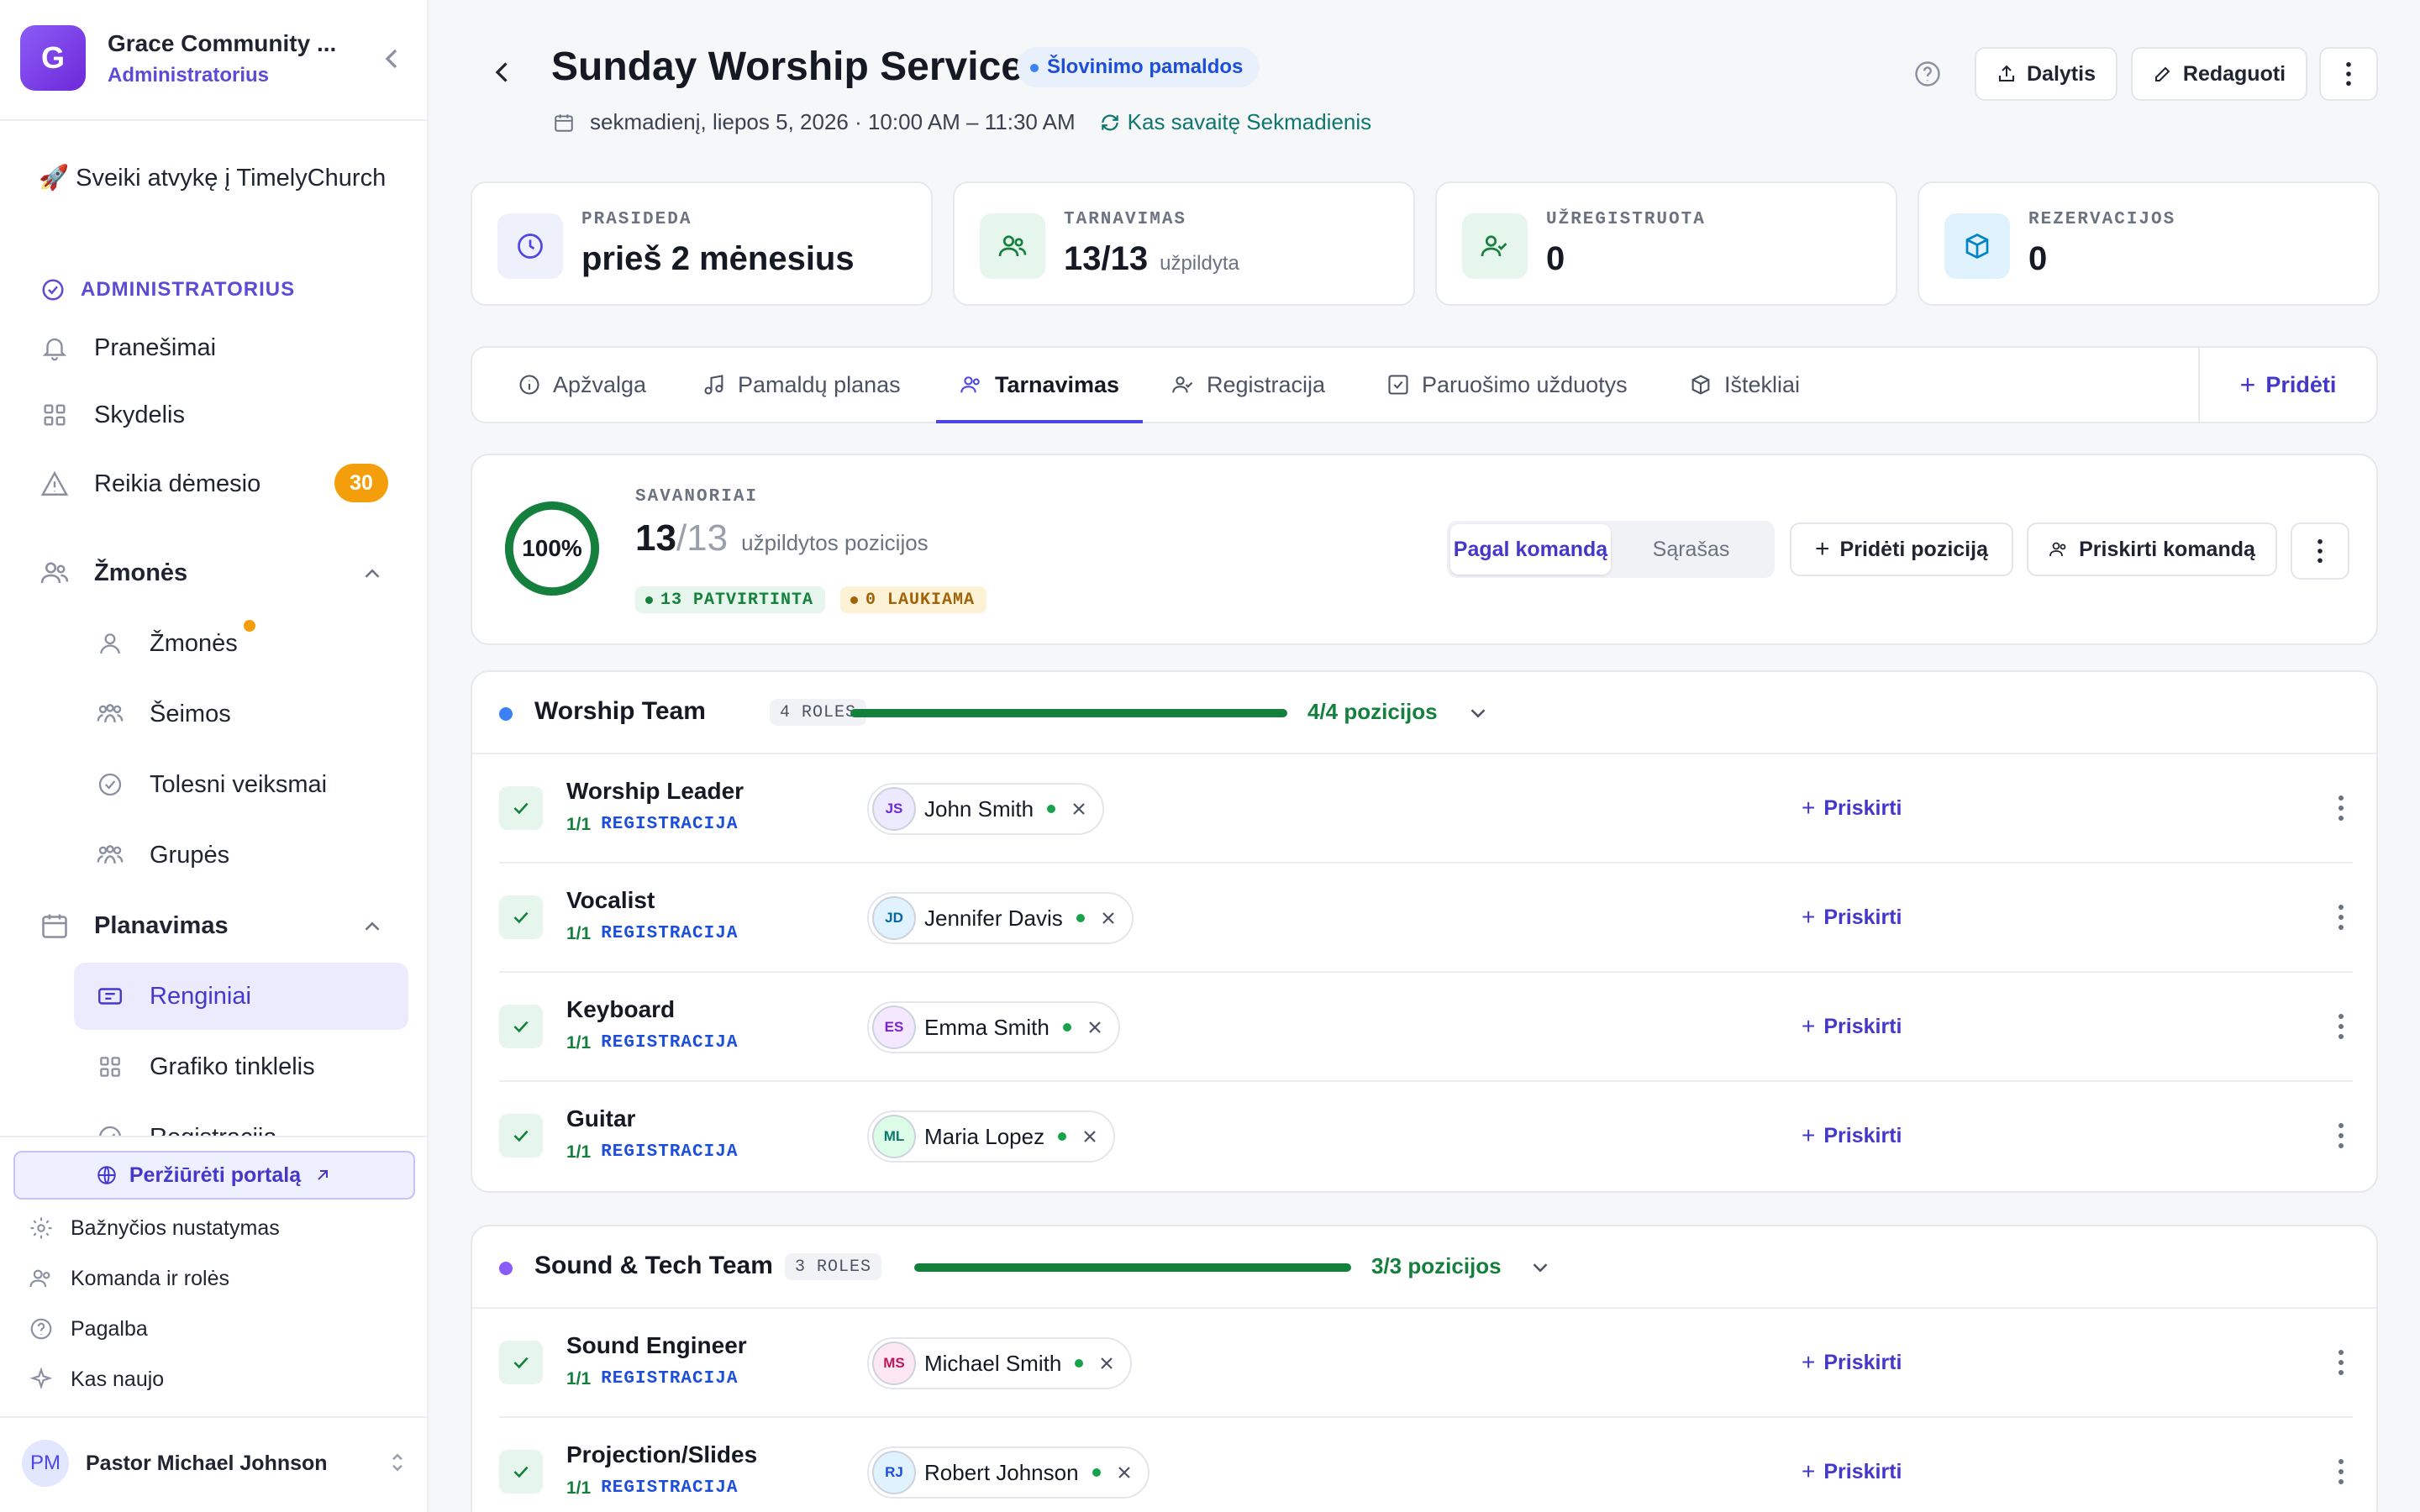  I want to click on team-name: Worship Team, so click(620, 711).